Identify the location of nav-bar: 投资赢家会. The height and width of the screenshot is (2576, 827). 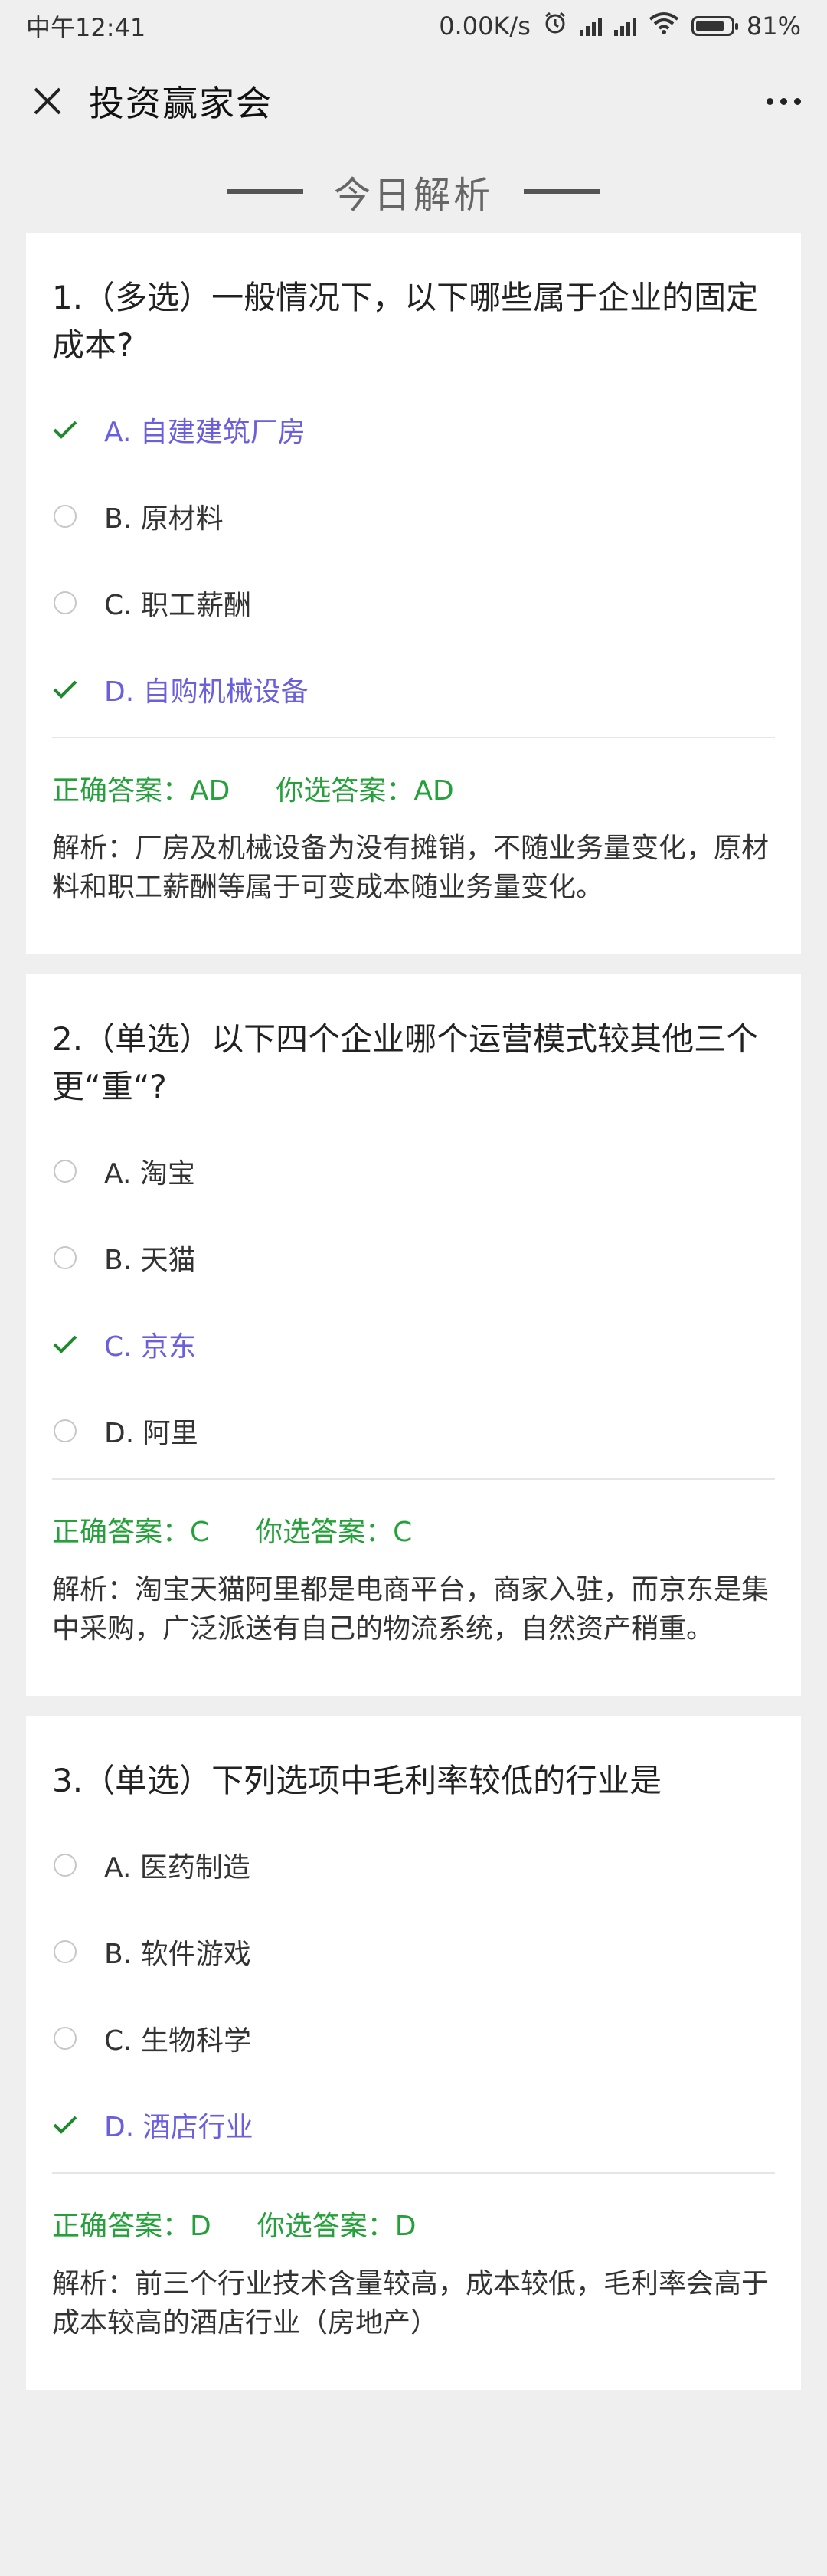
(413, 101).